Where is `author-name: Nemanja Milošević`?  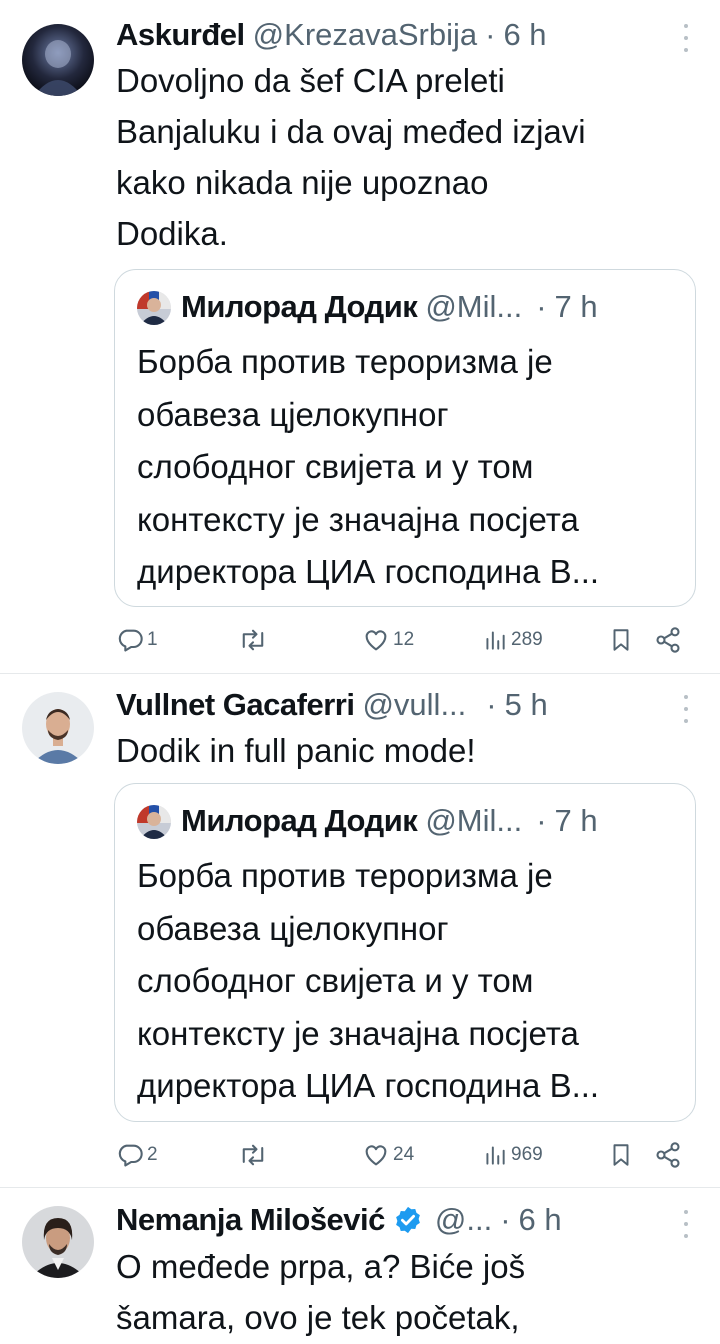 author-name: Nemanja Milošević is located at coordinates (250, 1220).